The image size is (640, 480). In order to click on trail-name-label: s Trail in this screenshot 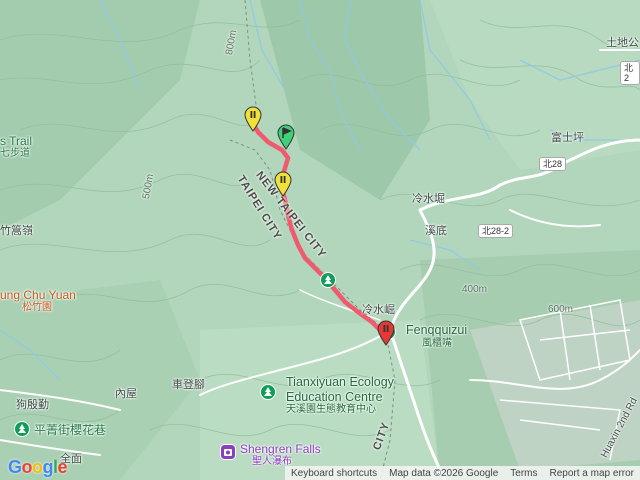, I will do `click(16, 141)`.